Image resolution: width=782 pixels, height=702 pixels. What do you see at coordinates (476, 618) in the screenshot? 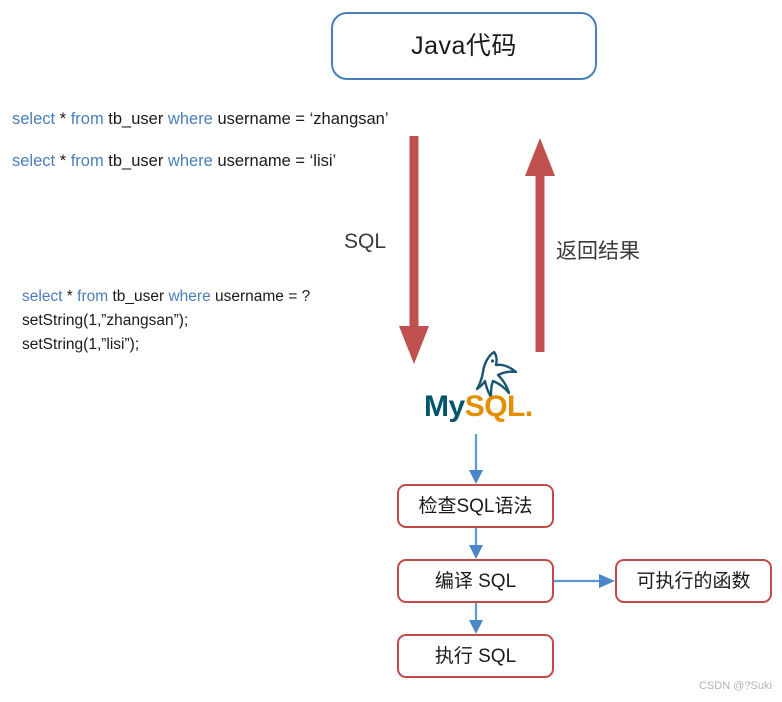
I see `connector-compile-to-execute` at bounding box center [476, 618].